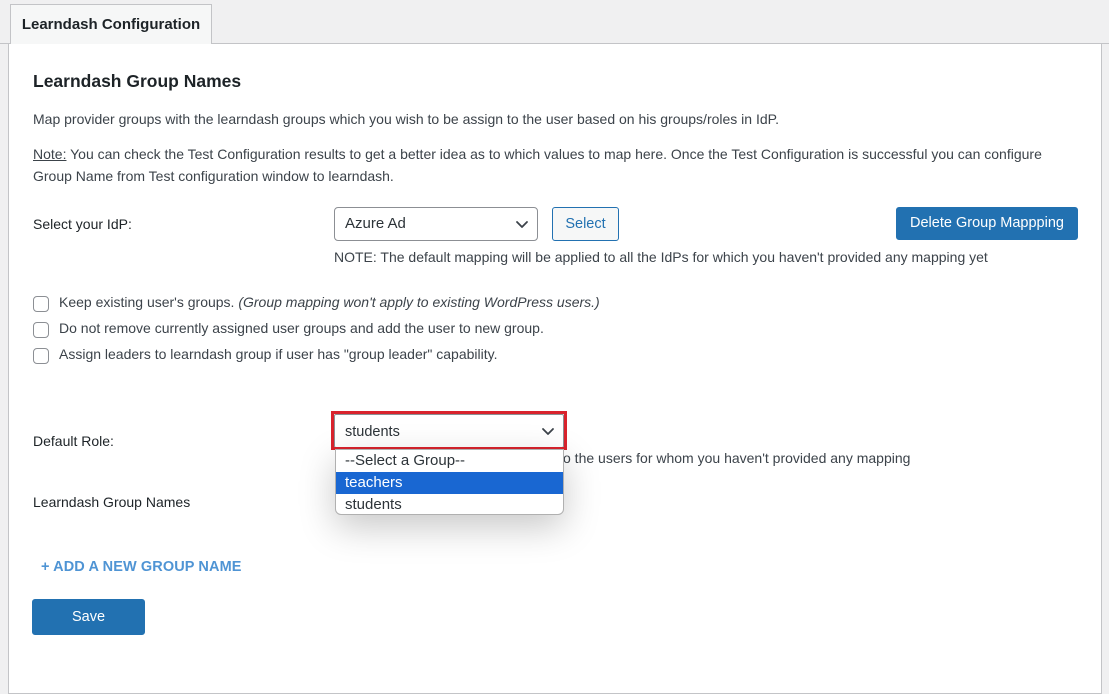  Describe the element at coordinates (41, 304) in the screenshot. I see `keep-existing-groups-checkbox` at that location.